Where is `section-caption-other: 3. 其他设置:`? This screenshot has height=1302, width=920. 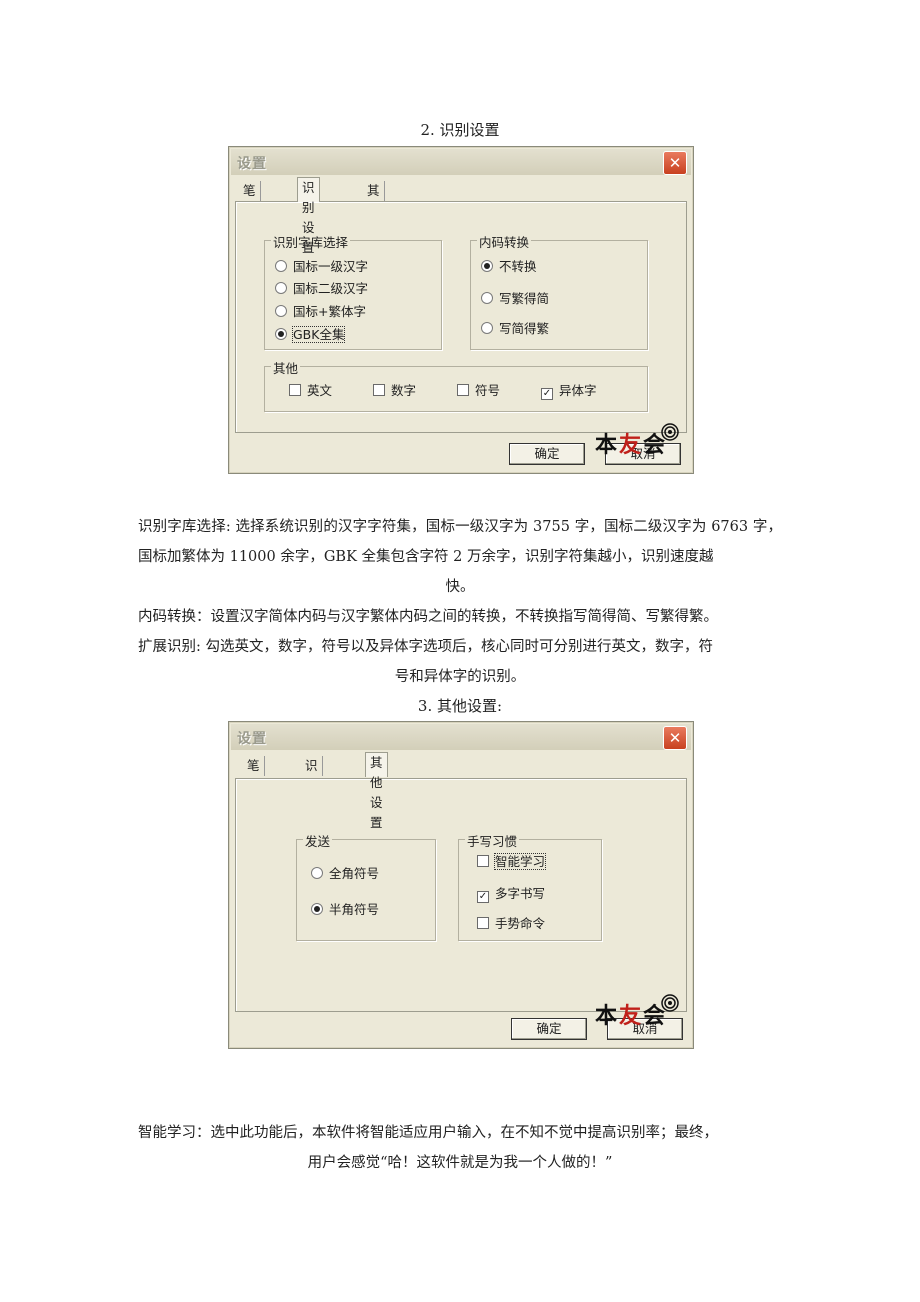 section-caption-other: 3. 其他设置: is located at coordinates (460, 706).